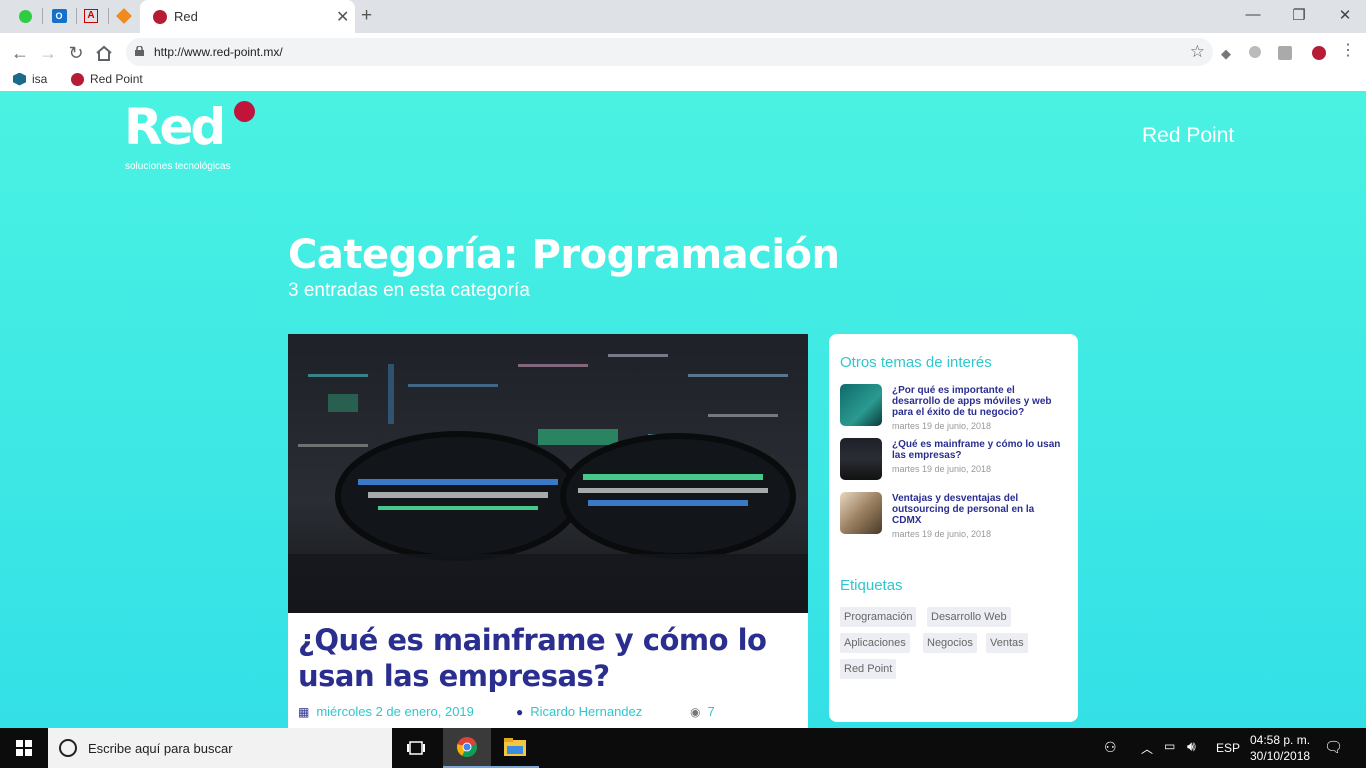  I want to click on clock-date: 30/10/2018, so click(1280, 756).